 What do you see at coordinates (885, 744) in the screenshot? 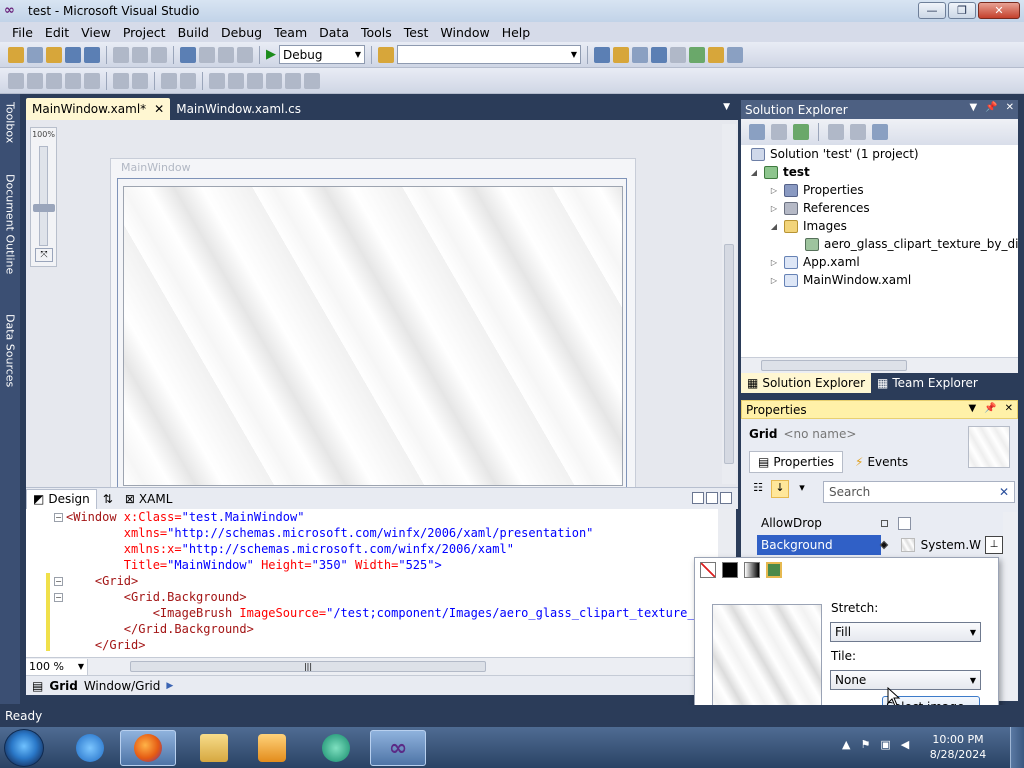
I see `network-icon: ▣` at bounding box center [885, 744].